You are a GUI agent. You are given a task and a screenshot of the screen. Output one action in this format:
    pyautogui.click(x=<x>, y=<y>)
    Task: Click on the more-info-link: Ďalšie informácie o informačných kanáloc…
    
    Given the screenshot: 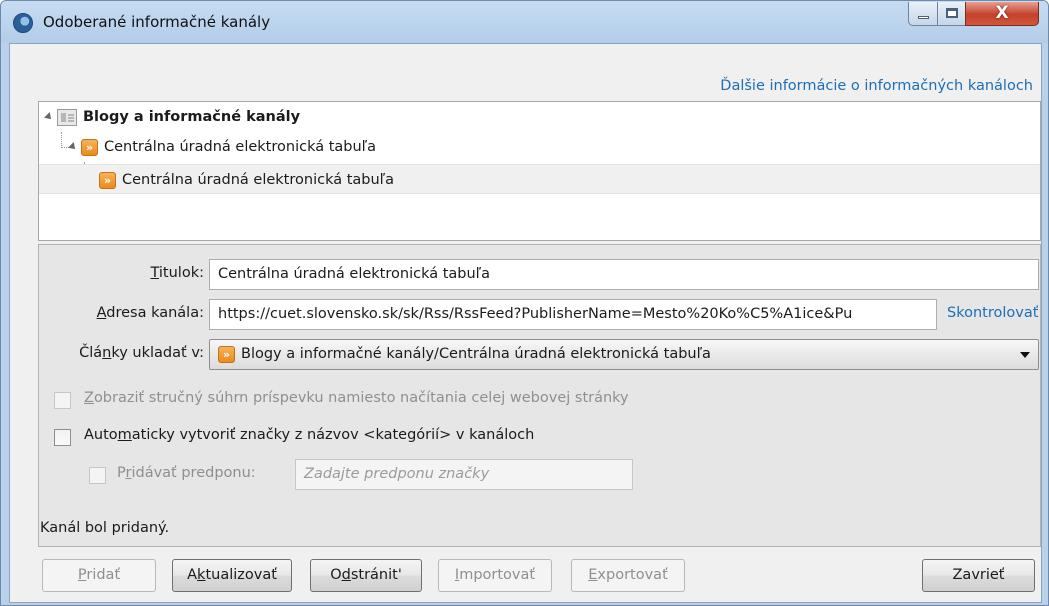 What is the action you would take?
    pyautogui.click(x=876, y=86)
    